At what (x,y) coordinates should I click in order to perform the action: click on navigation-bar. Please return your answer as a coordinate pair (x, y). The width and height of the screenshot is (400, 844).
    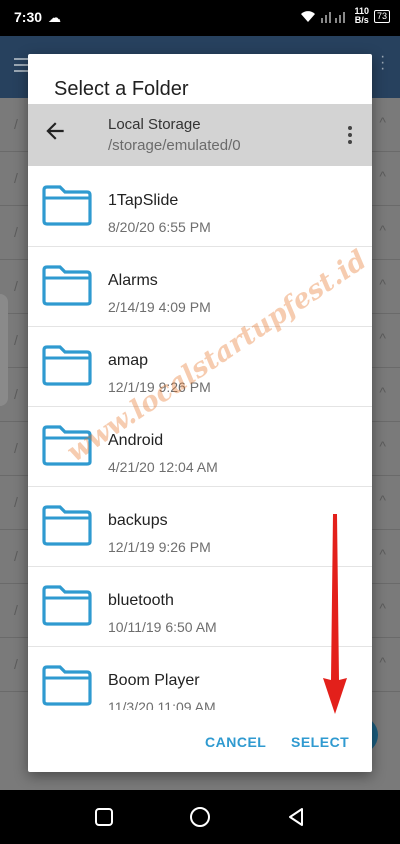
    Looking at the image, I should click on (200, 817).